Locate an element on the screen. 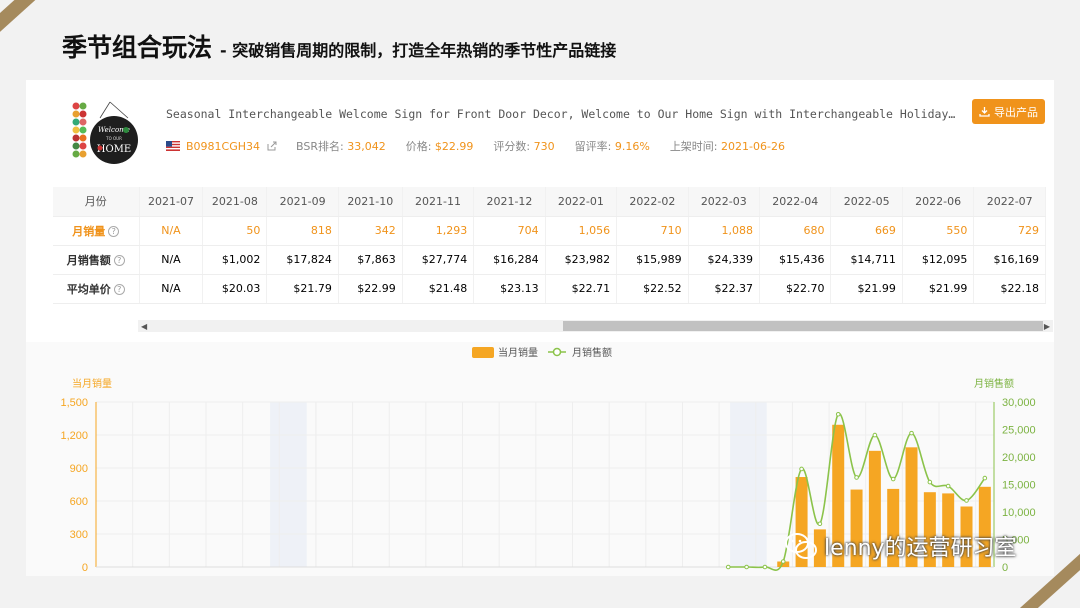 Image resolution: width=1080 pixels, height=608 pixels. table-cell: $23,982 is located at coordinates (581, 260).